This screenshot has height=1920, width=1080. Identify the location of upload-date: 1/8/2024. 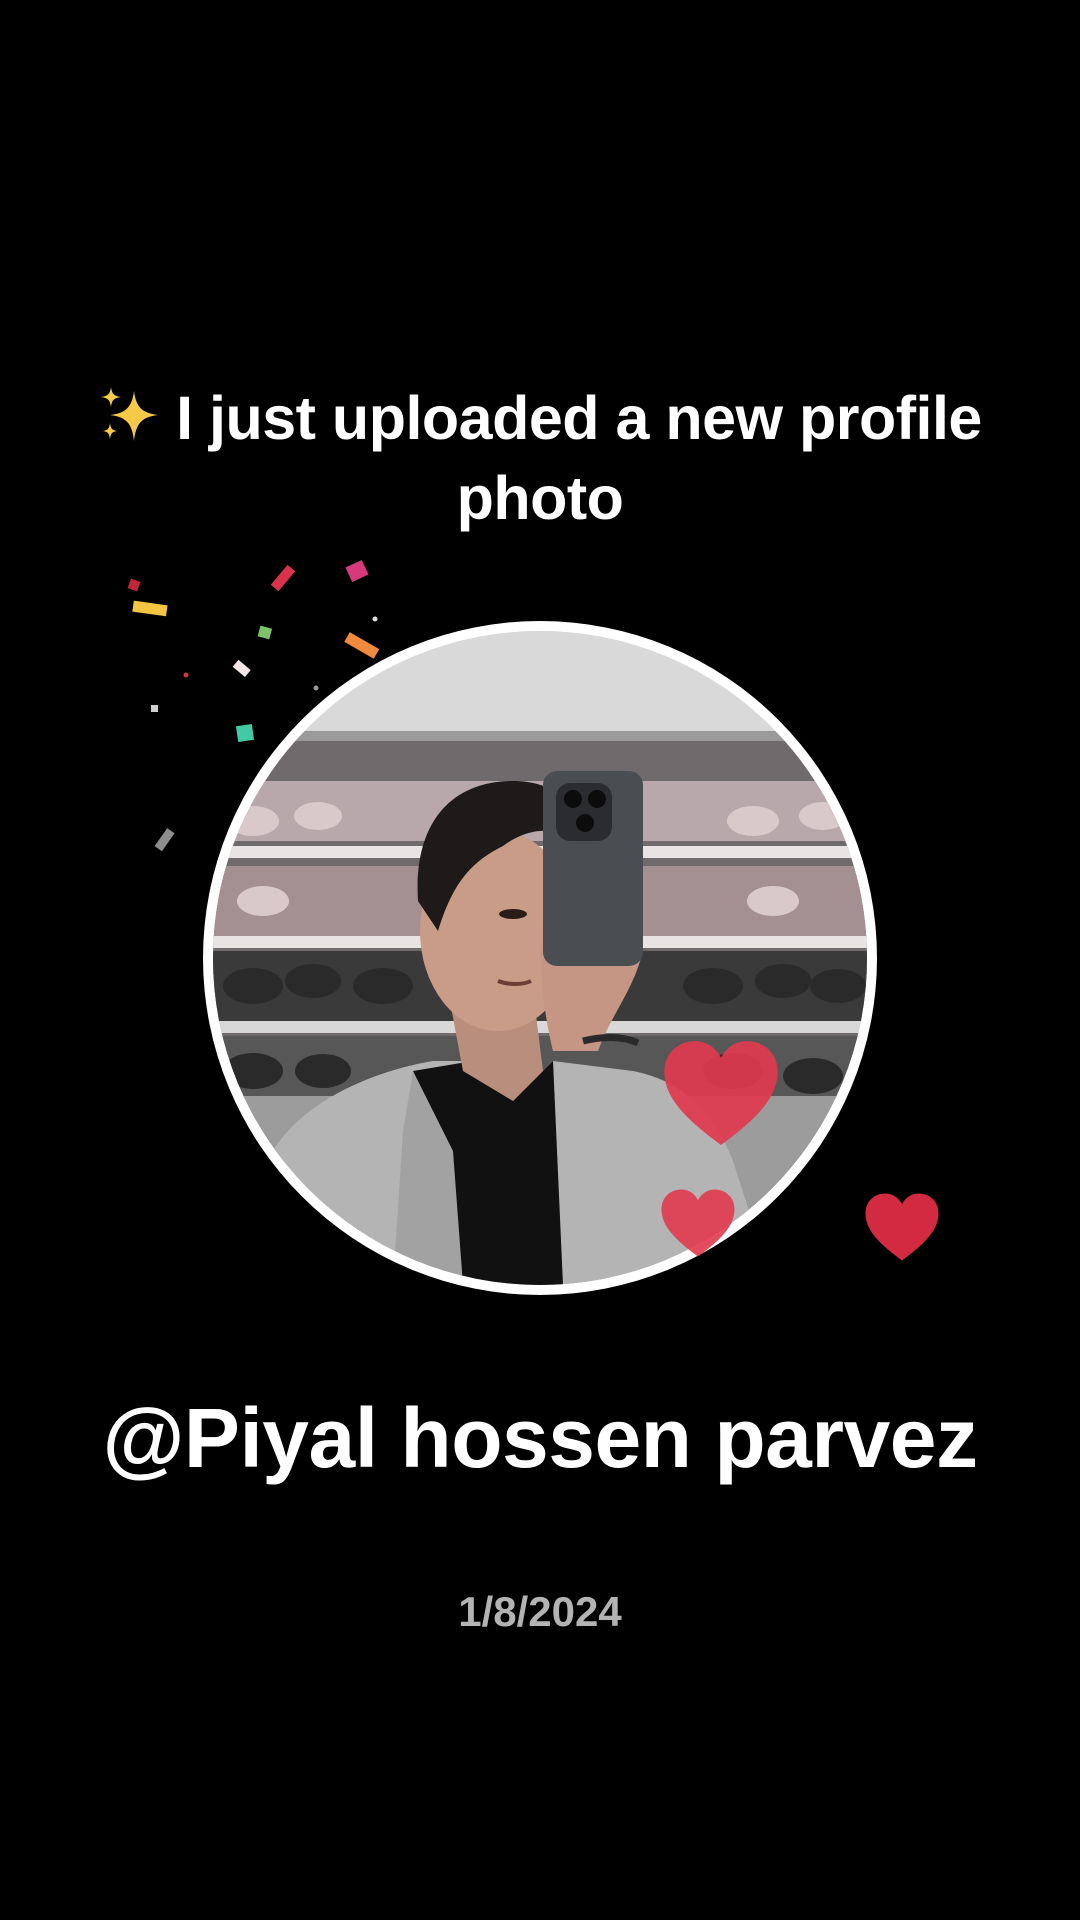
(540, 1611).